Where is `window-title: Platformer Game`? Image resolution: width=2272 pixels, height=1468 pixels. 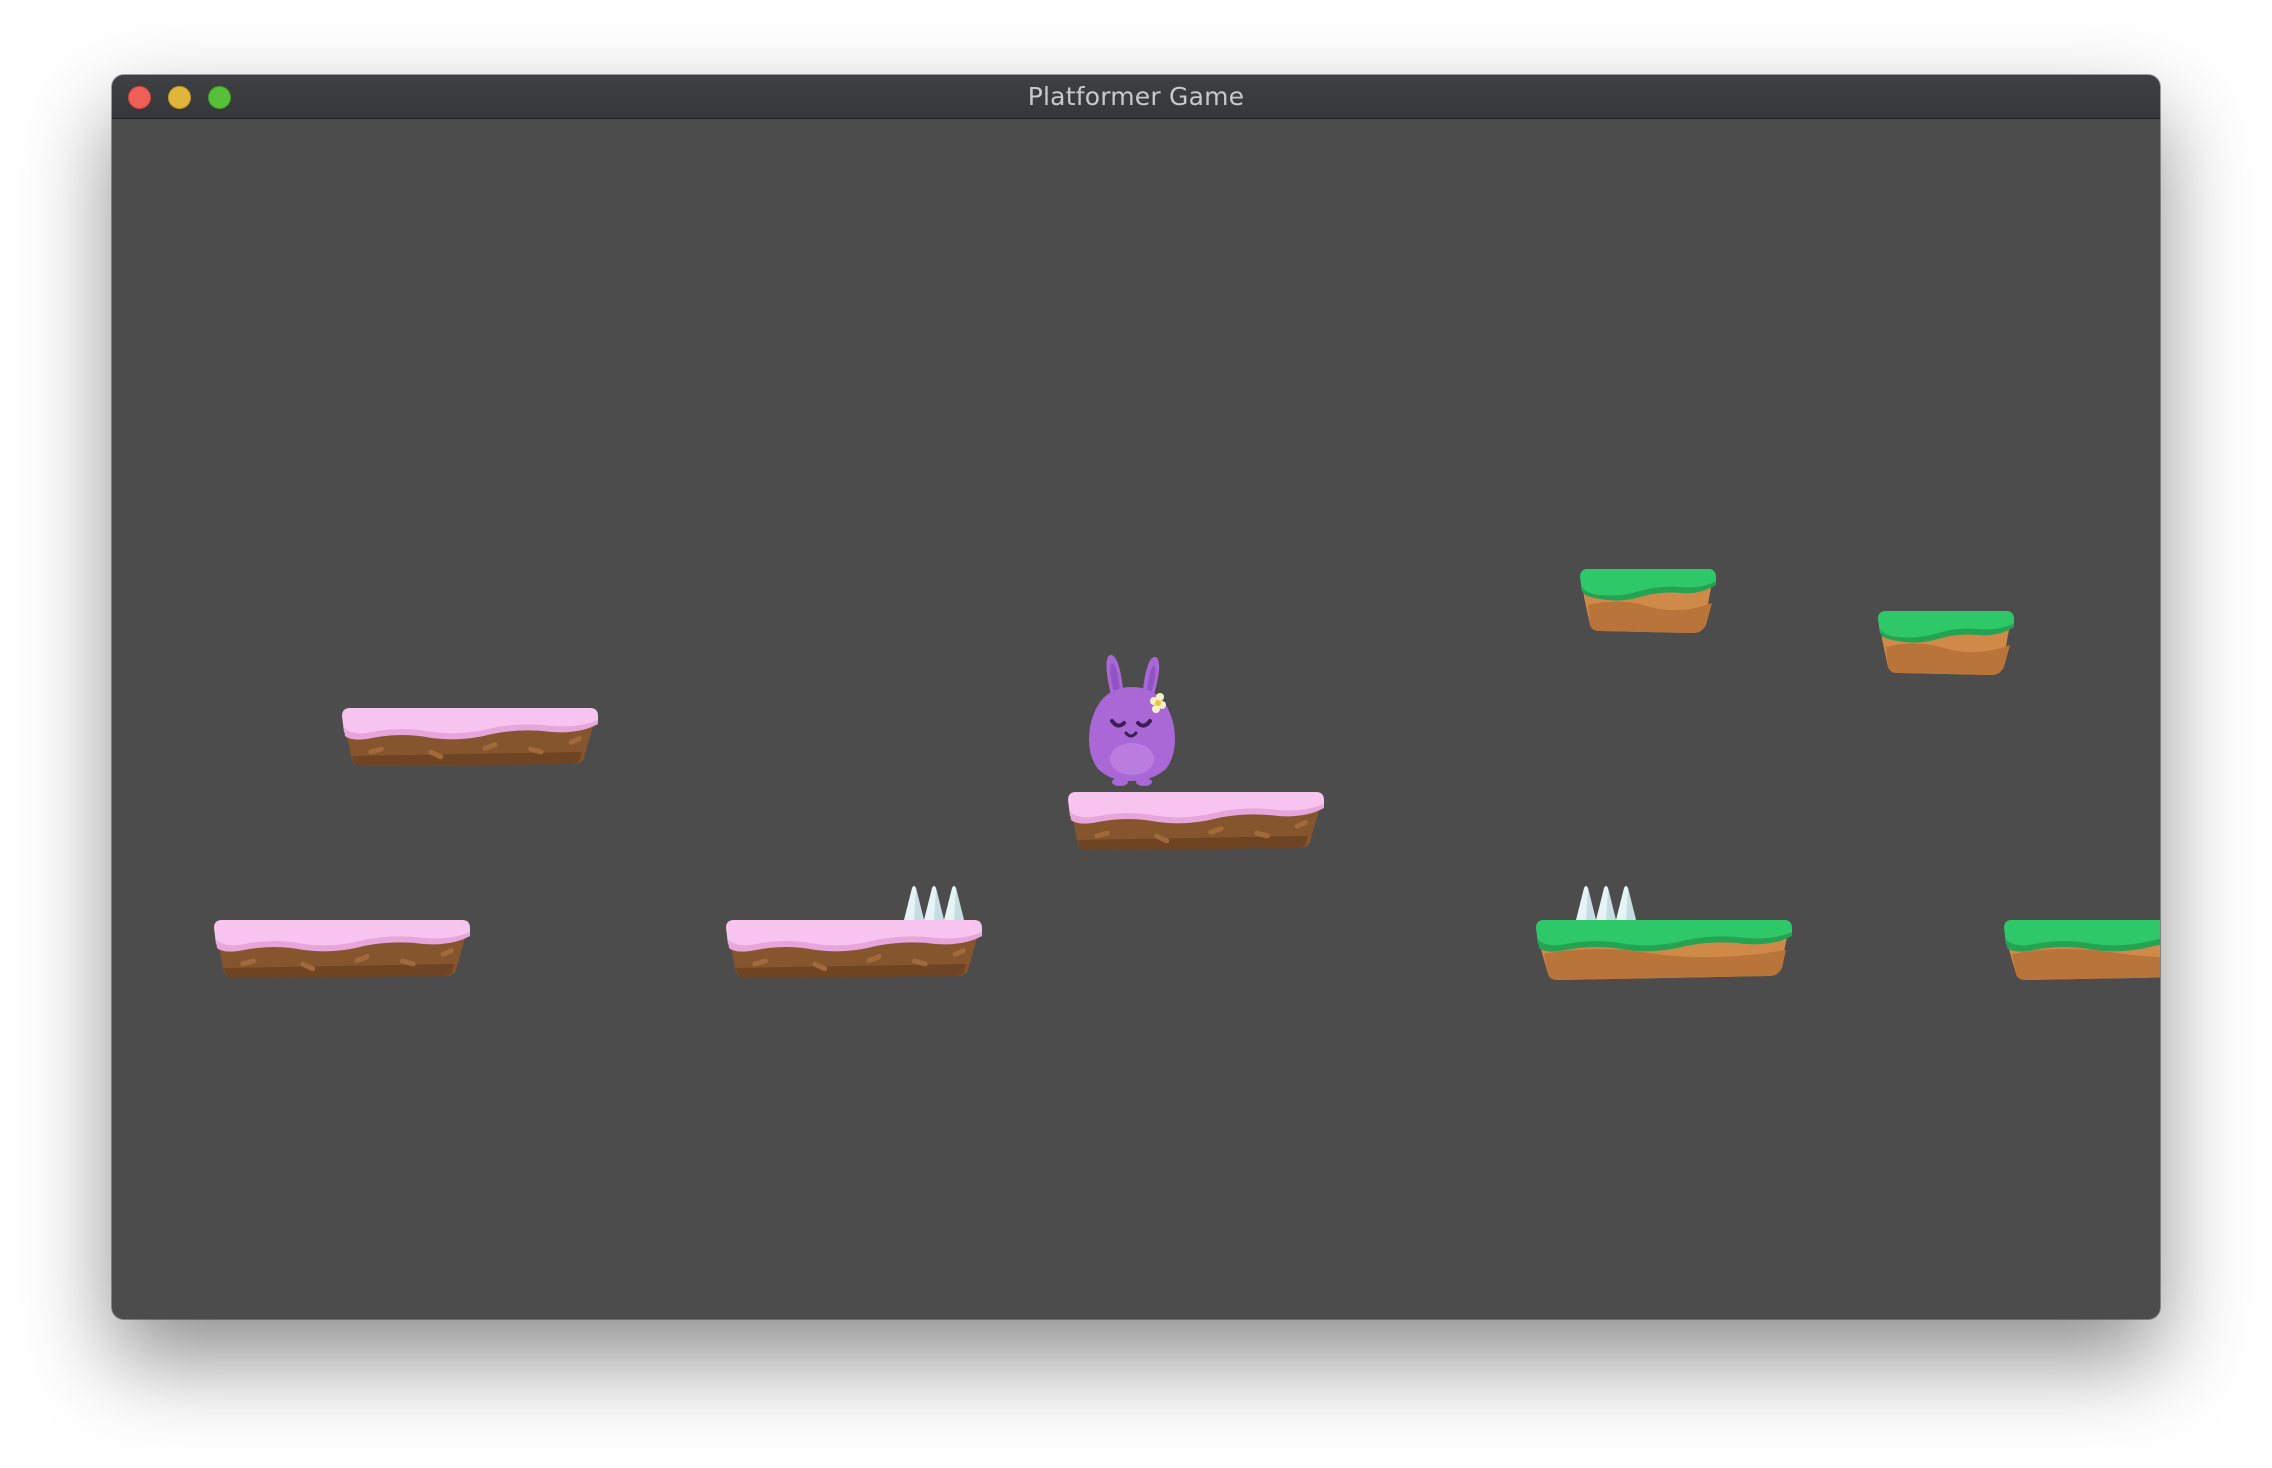 window-title: Platformer Game is located at coordinates (1136, 96).